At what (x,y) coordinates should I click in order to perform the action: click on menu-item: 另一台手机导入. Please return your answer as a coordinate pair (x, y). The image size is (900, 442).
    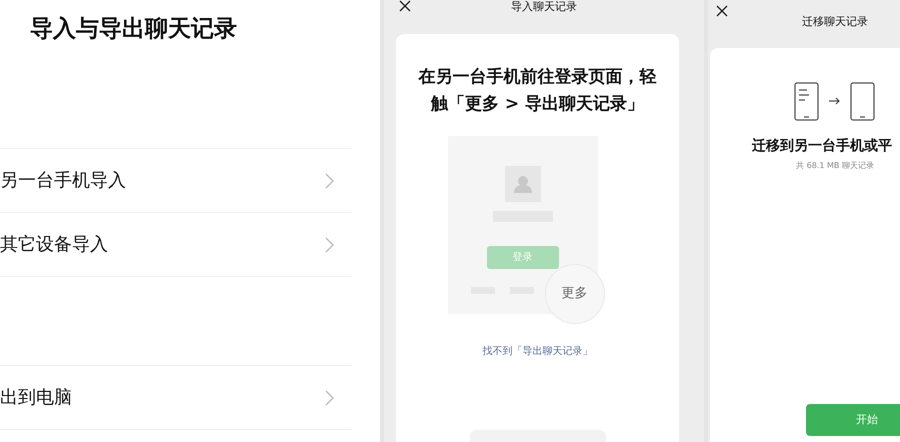
    Looking at the image, I should click on (176, 181).